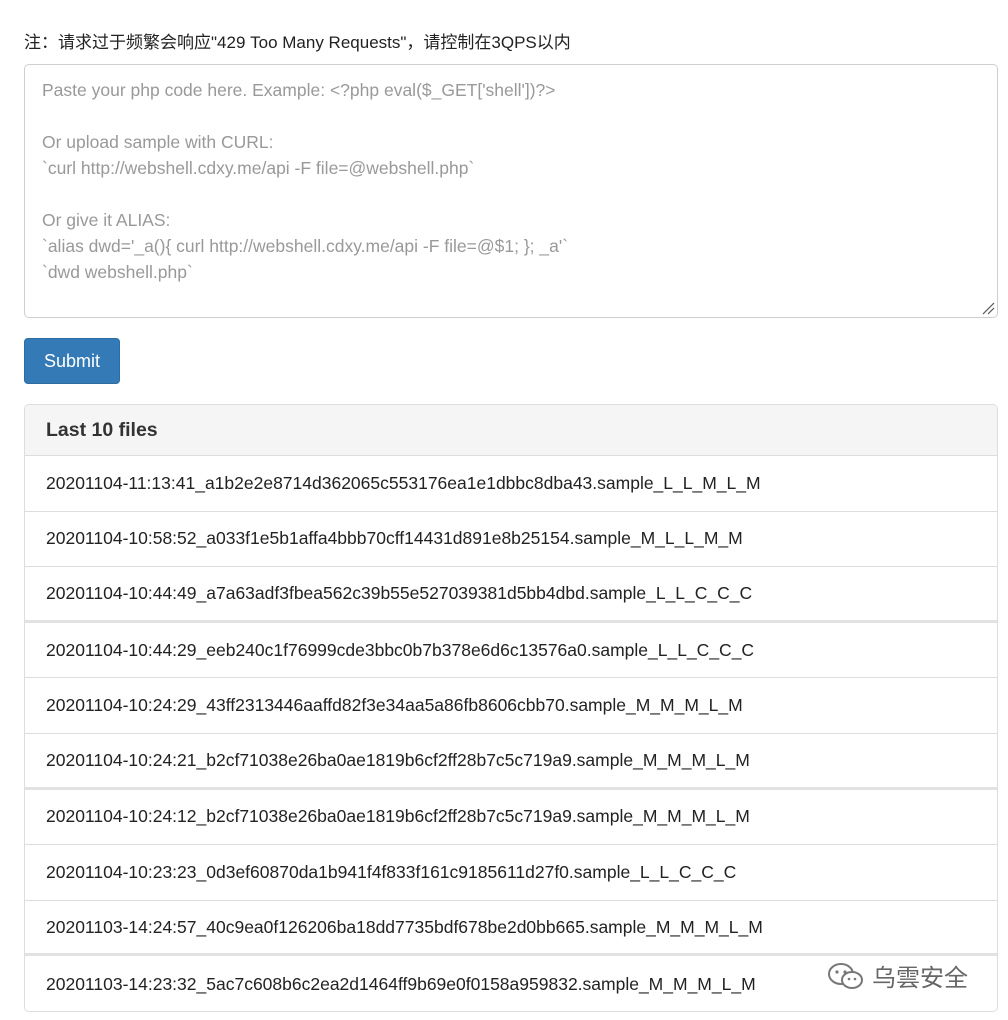 The image size is (1008, 1020). What do you see at coordinates (845, 975) in the screenshot?
I see `wechat-icon` at bounding box center [845, 975].